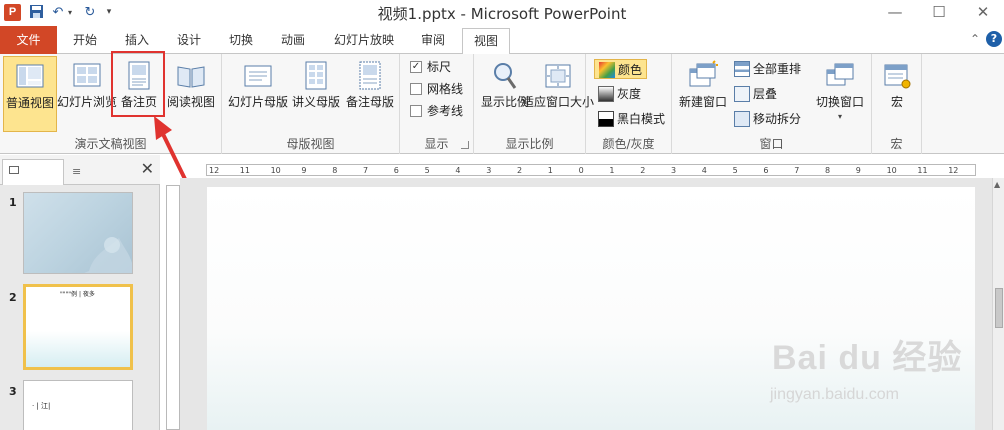 The height and width of the screenshot is (430, 1004). I want to click on tab-slideshow: 幻灯片放映, so click(364, 41).